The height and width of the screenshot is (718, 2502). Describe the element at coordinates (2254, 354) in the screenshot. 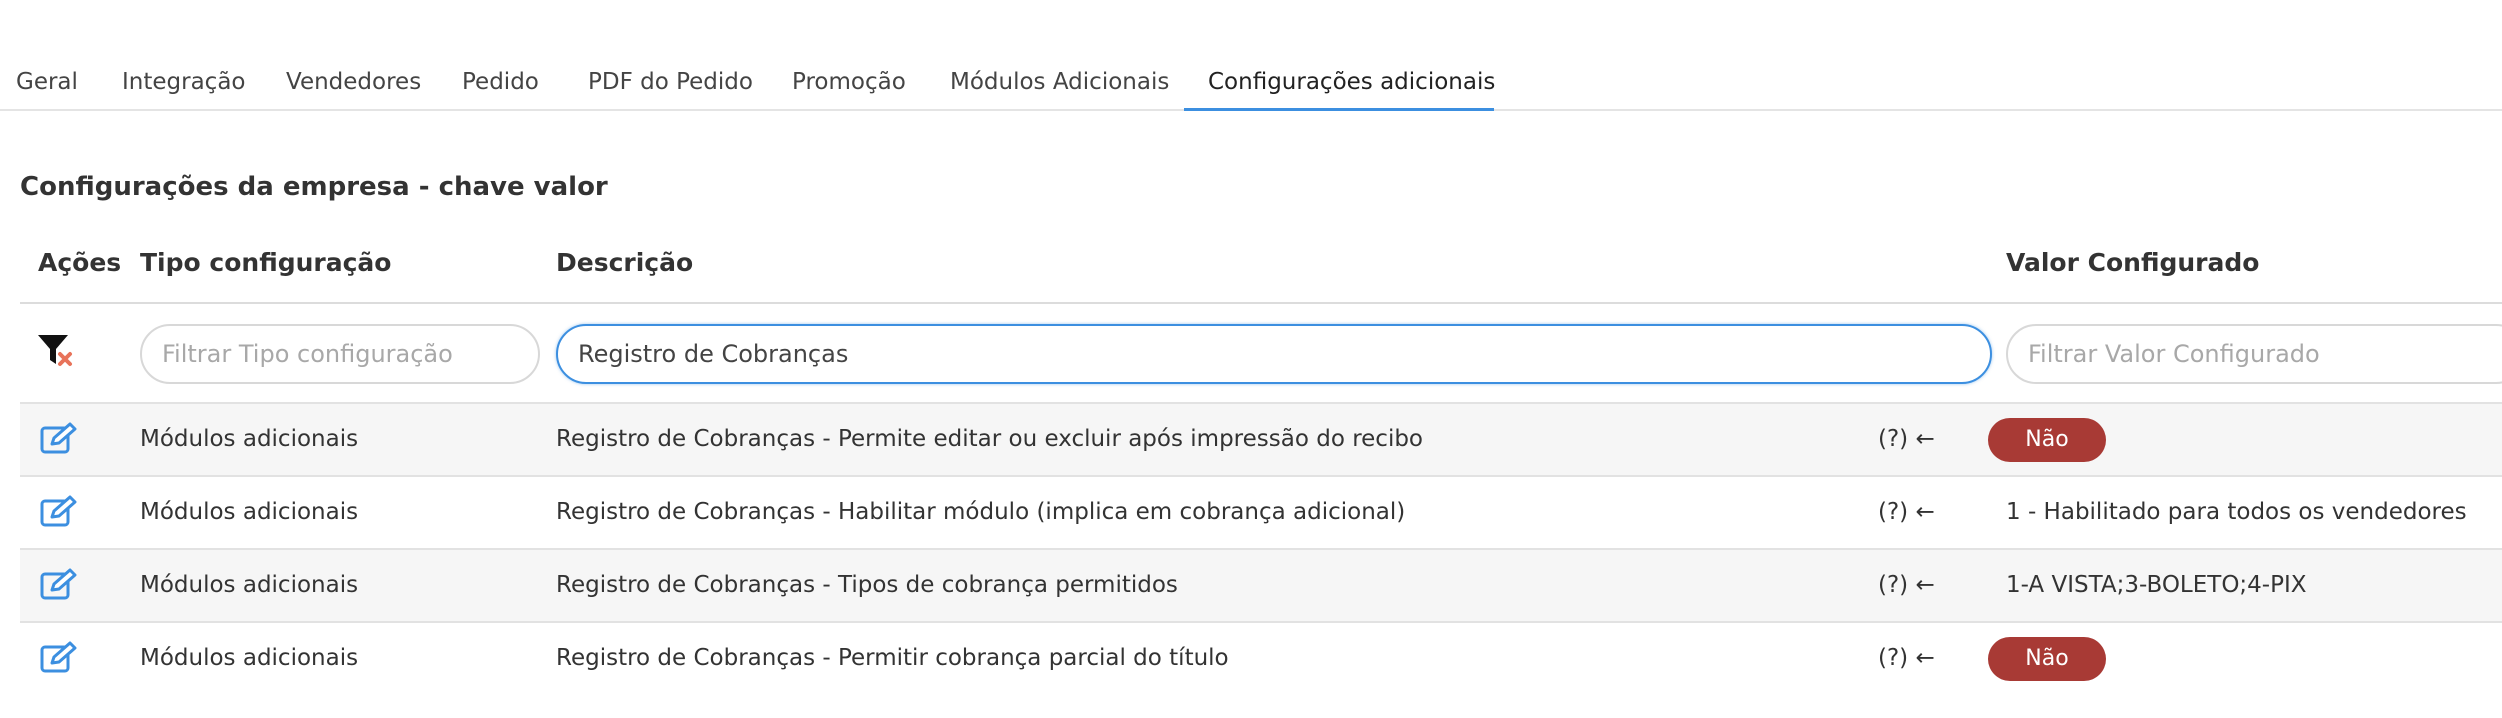

I see `filter-valor-configurado-input` at that location.